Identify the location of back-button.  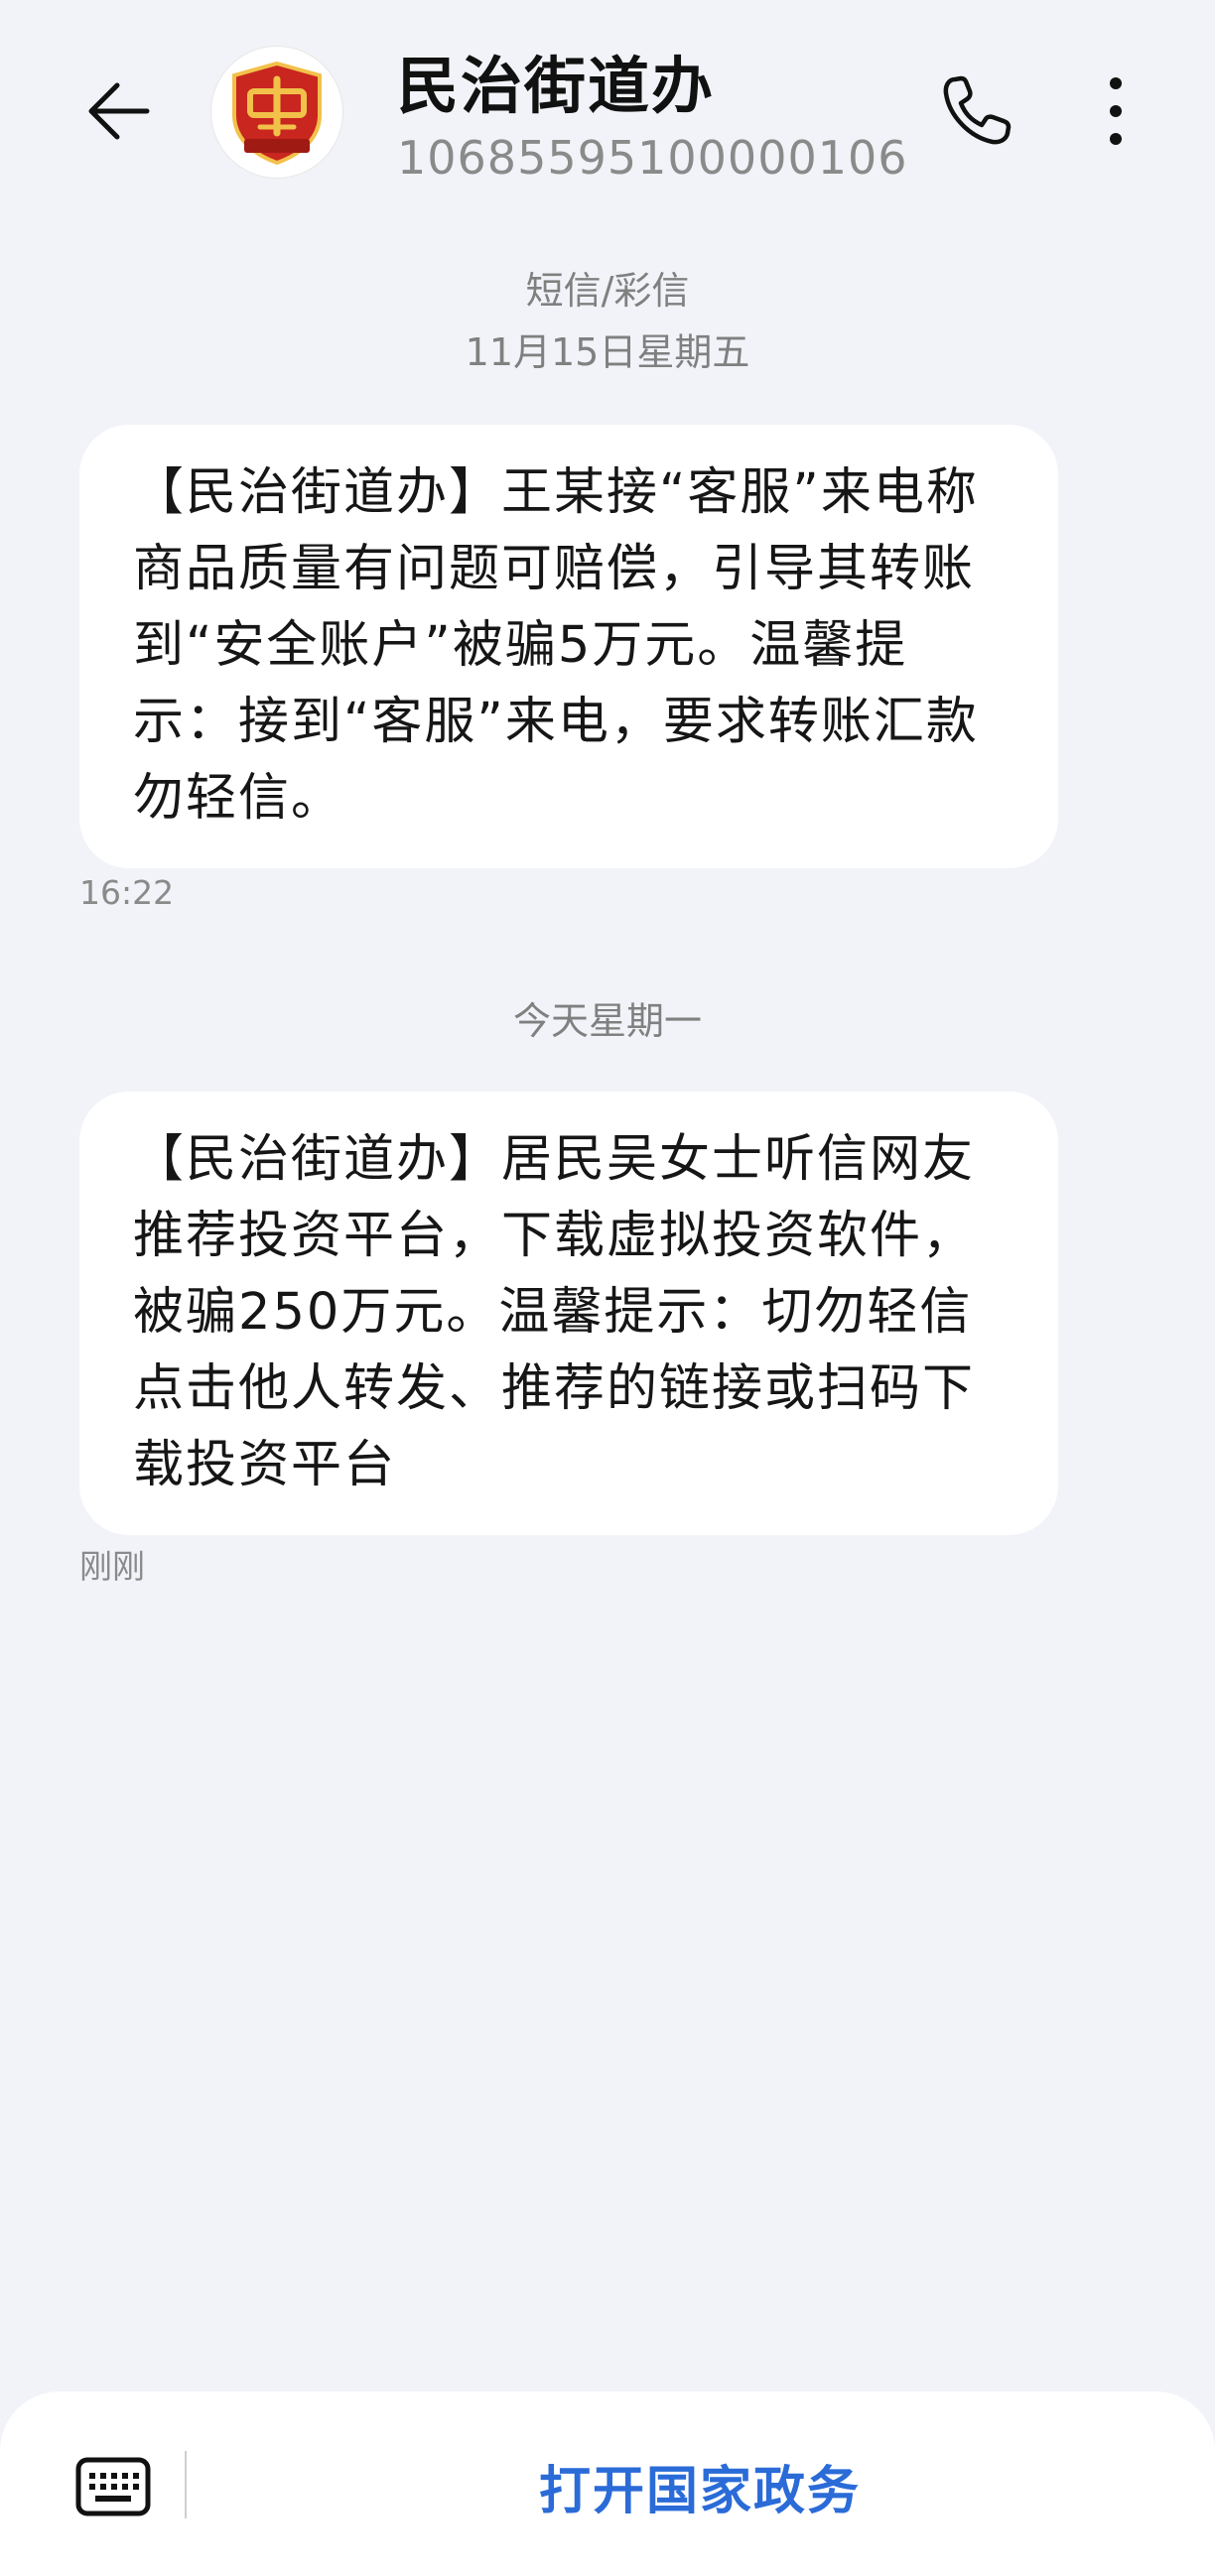
(119, 112).